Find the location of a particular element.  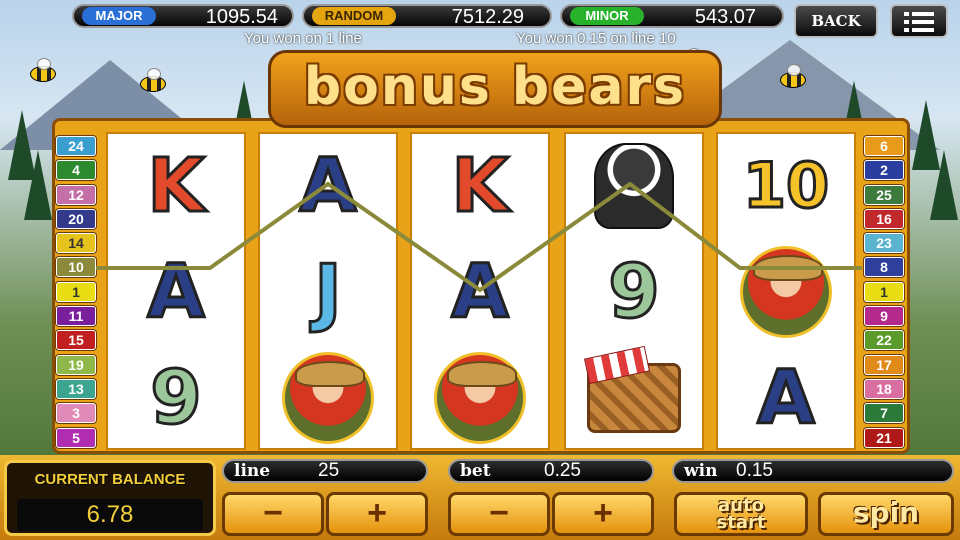

line-plus-button: + is located at coordinates (377, 514).